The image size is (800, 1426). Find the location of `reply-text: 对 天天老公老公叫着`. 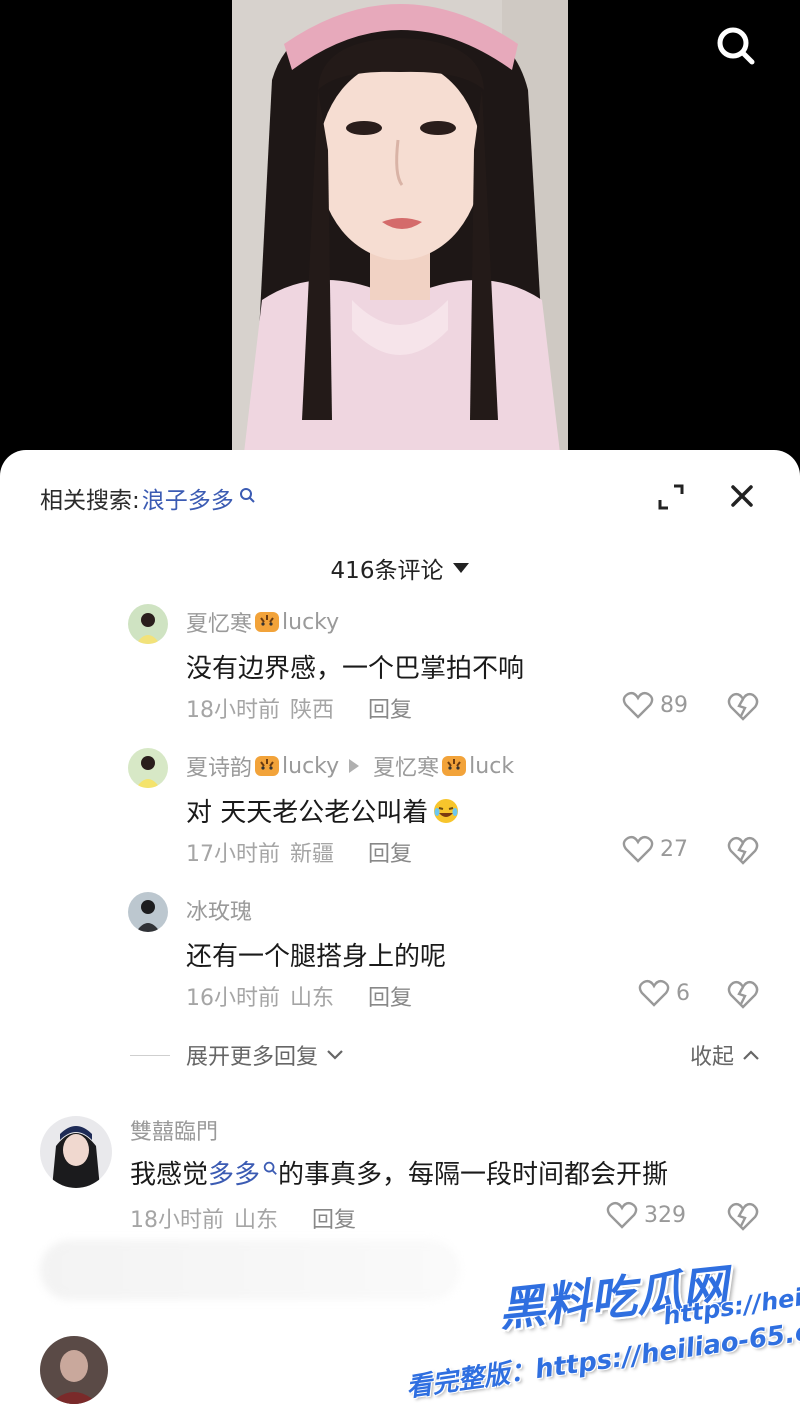

reply-text: 对 天天老公老公叫着 is located at coordinates (323, 810).